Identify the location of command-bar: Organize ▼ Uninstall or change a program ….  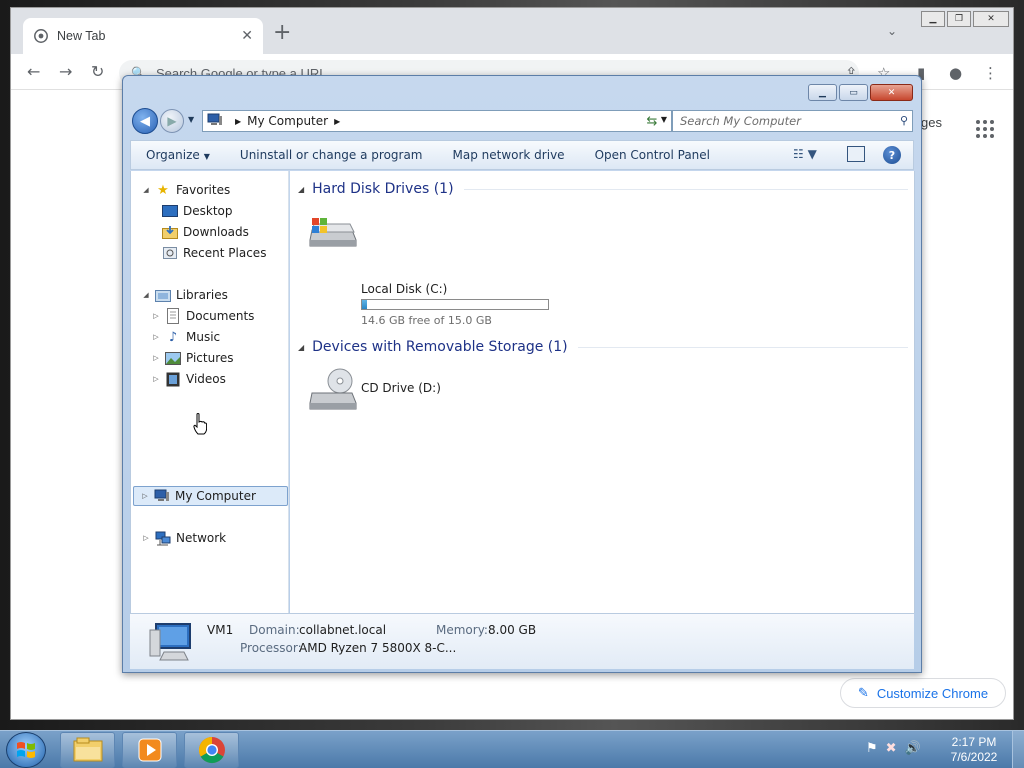
(522, 155).